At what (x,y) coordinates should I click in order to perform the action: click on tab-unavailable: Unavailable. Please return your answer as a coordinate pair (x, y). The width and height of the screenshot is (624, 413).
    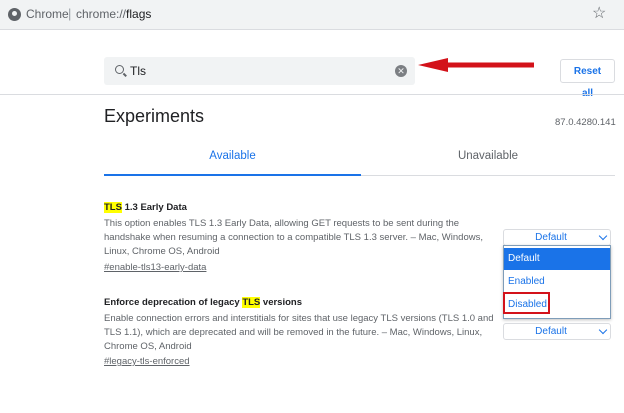
    Looking at the image, I should click on (488, 163).